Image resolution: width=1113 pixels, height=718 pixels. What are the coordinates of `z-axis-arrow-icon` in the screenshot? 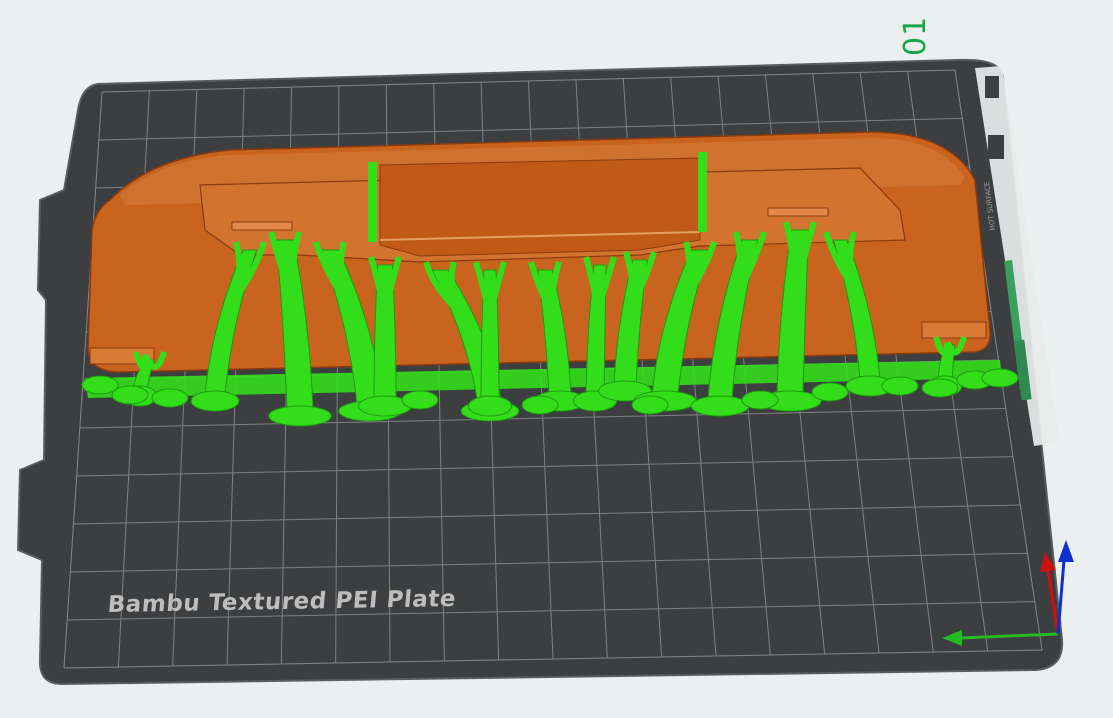 It's located at (1066, 551).